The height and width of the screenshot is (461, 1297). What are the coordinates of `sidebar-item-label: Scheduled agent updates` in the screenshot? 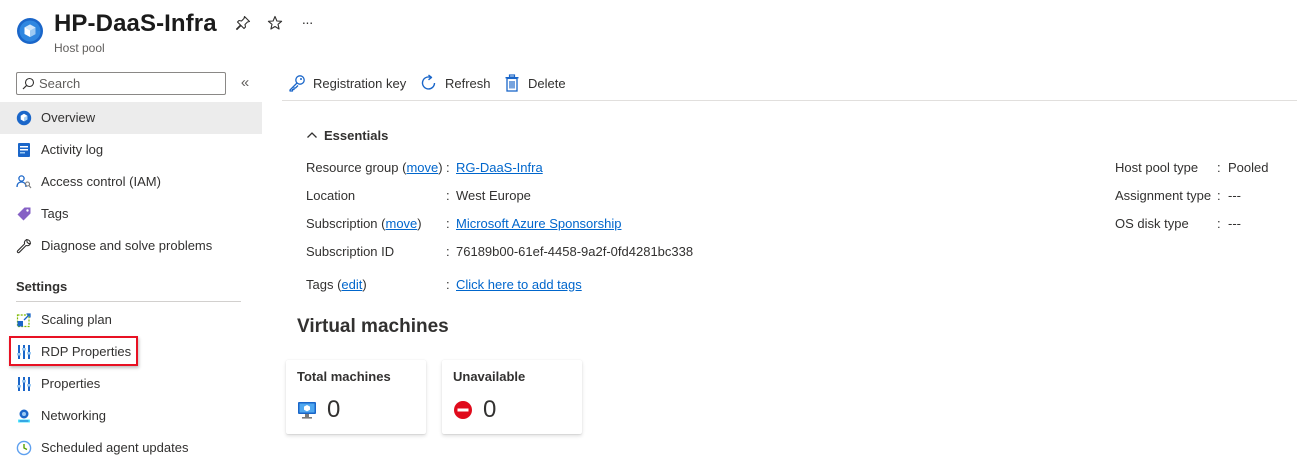 It's located at (115, 447).